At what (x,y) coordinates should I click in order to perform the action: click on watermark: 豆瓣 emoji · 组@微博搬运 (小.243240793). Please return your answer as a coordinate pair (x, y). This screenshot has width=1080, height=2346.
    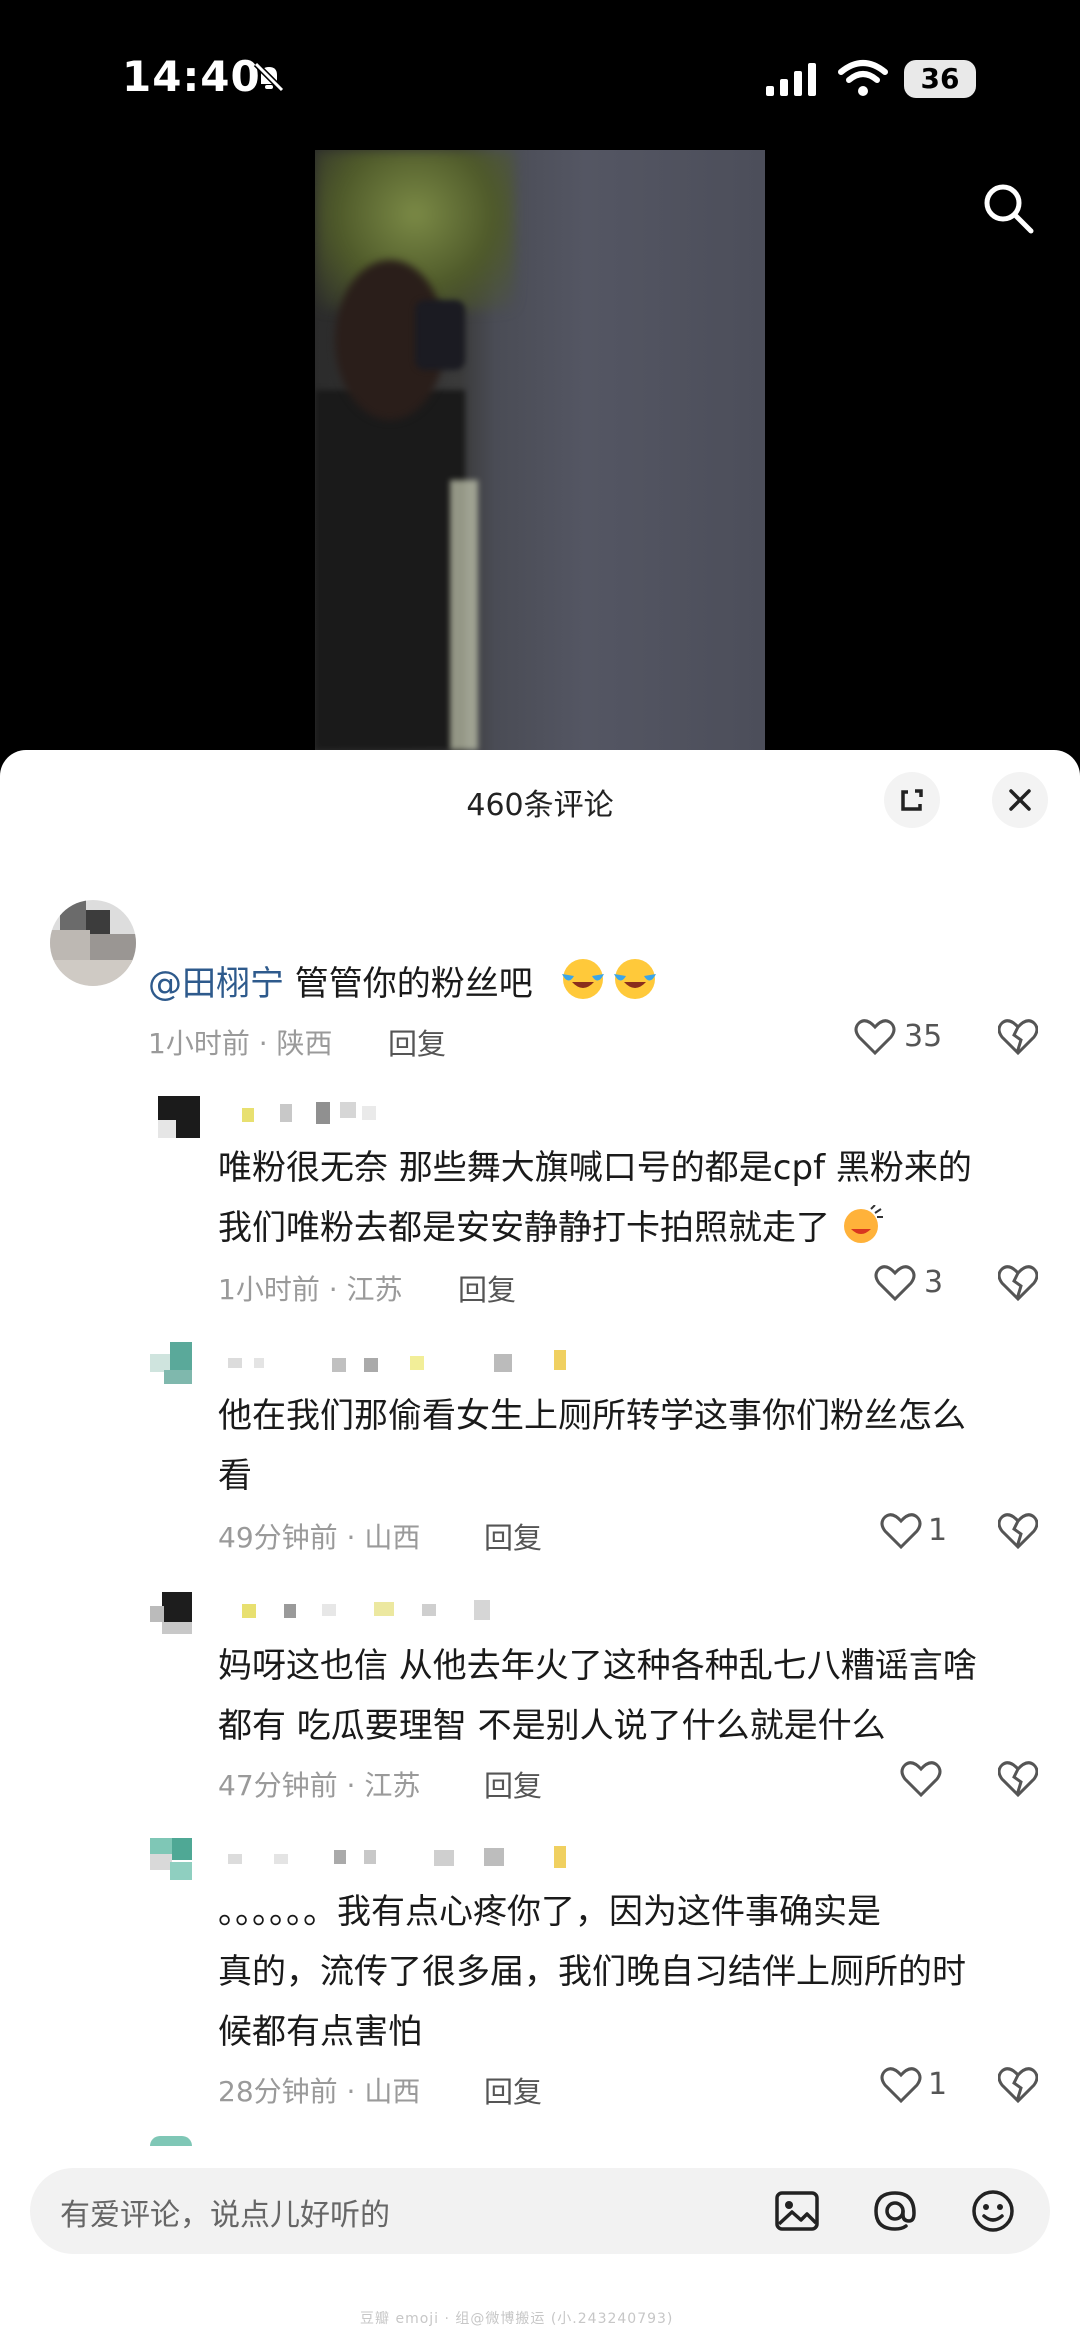
    Looking at the image, I should click on (517, 2319).